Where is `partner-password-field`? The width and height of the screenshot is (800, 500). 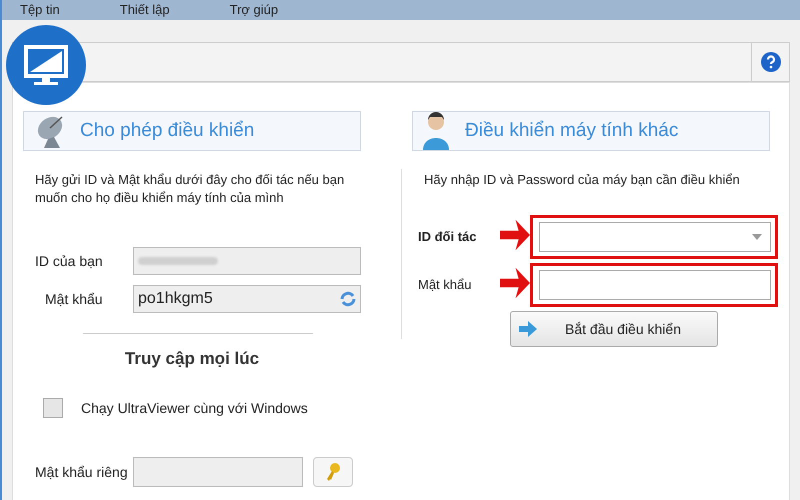 partner-password-field is located at coordinates (655, 285).